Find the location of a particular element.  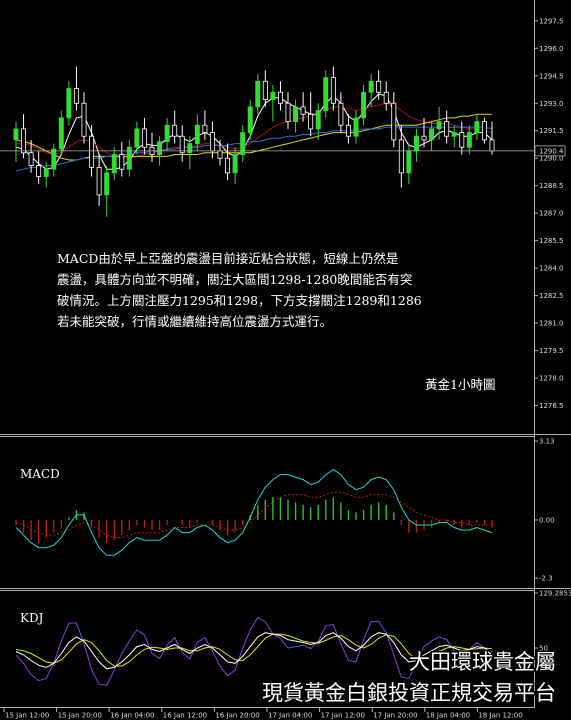

price-tick-label: 1294.5 is located at coordinates (551, 76).